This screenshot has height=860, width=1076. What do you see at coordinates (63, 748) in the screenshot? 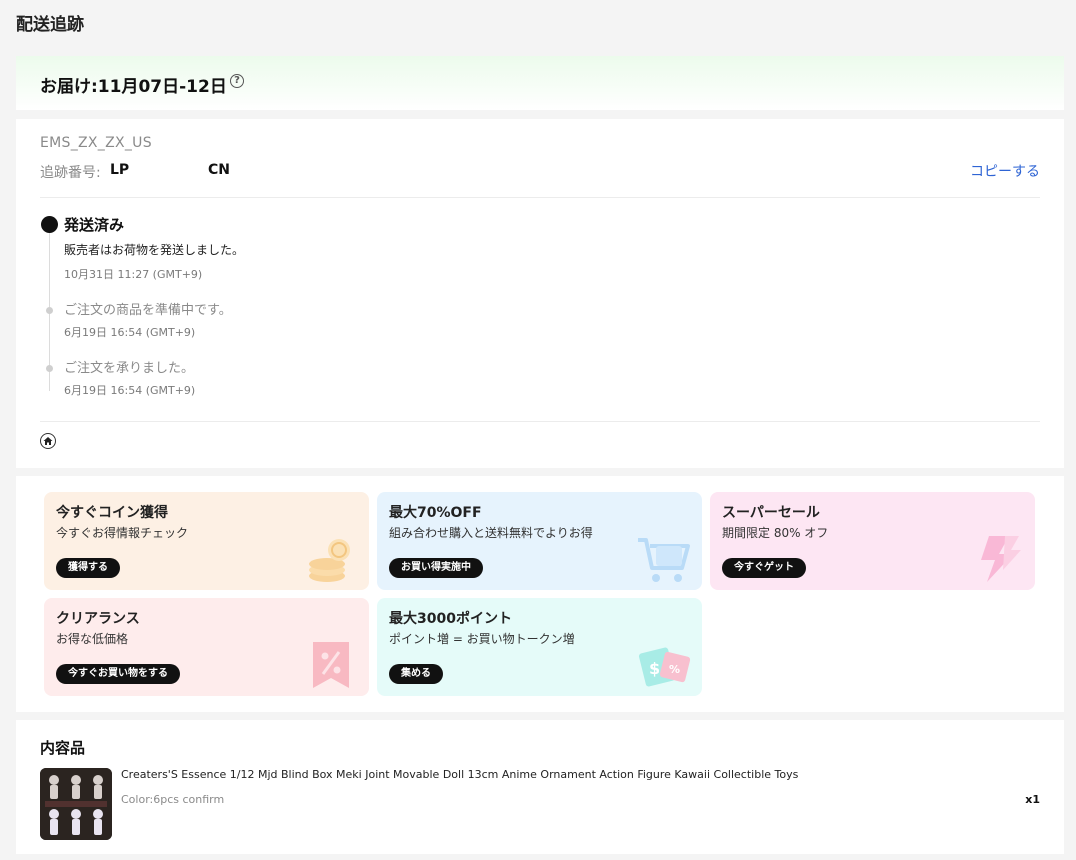
I see `contents-title: 内容品` at bounding box center [63, 748].